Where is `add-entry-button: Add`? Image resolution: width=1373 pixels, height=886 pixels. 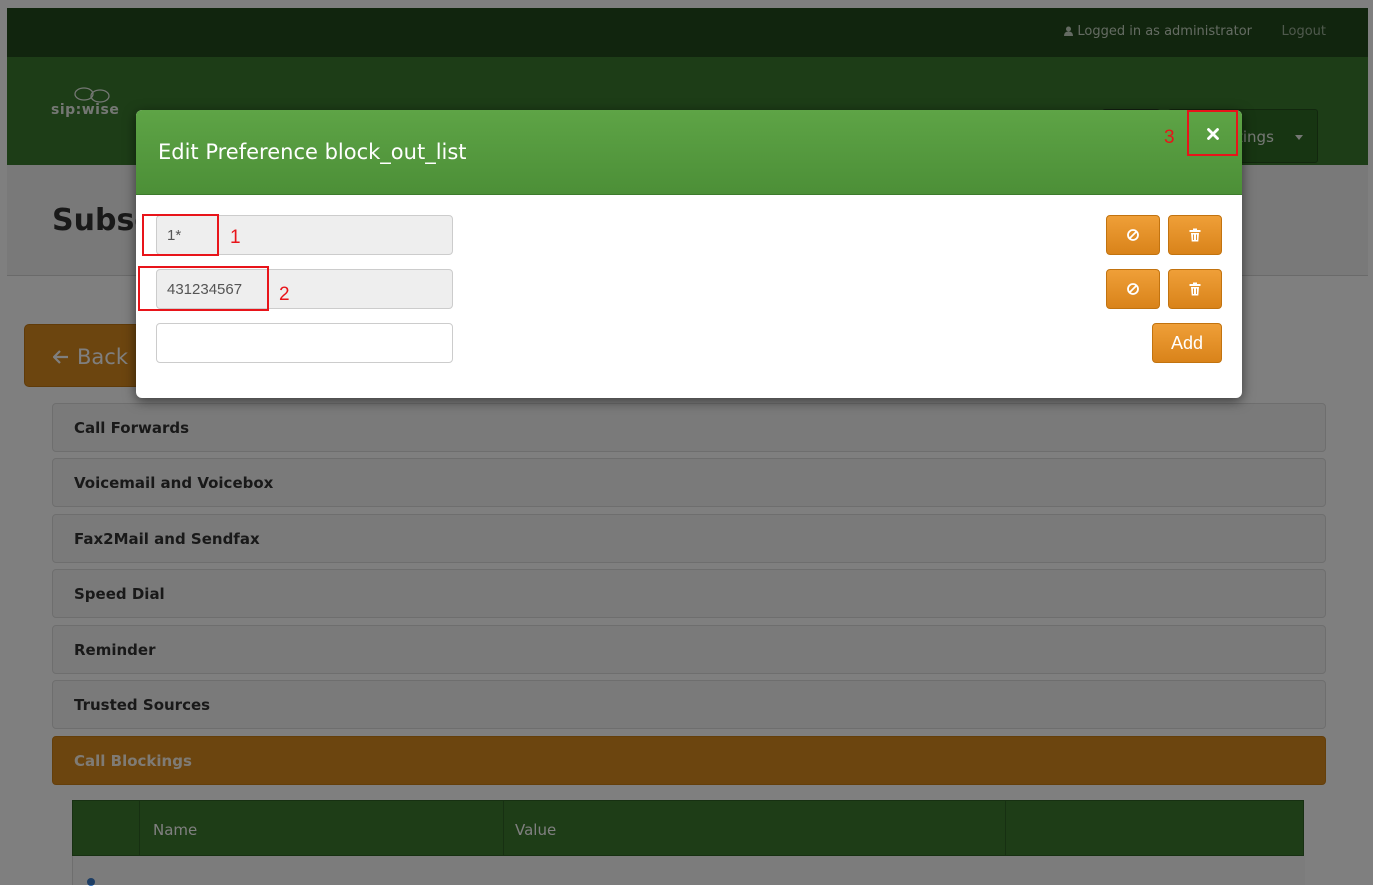 add-entry-button: Add is located at coordinates (1187, 343).